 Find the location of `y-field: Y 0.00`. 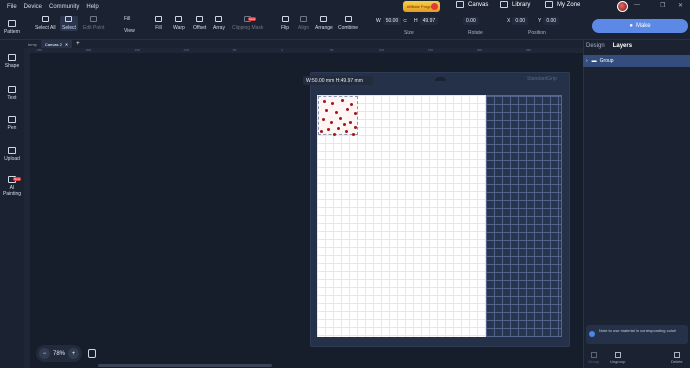

y-field: Y 0.00 is located at coordinates (549, 20).